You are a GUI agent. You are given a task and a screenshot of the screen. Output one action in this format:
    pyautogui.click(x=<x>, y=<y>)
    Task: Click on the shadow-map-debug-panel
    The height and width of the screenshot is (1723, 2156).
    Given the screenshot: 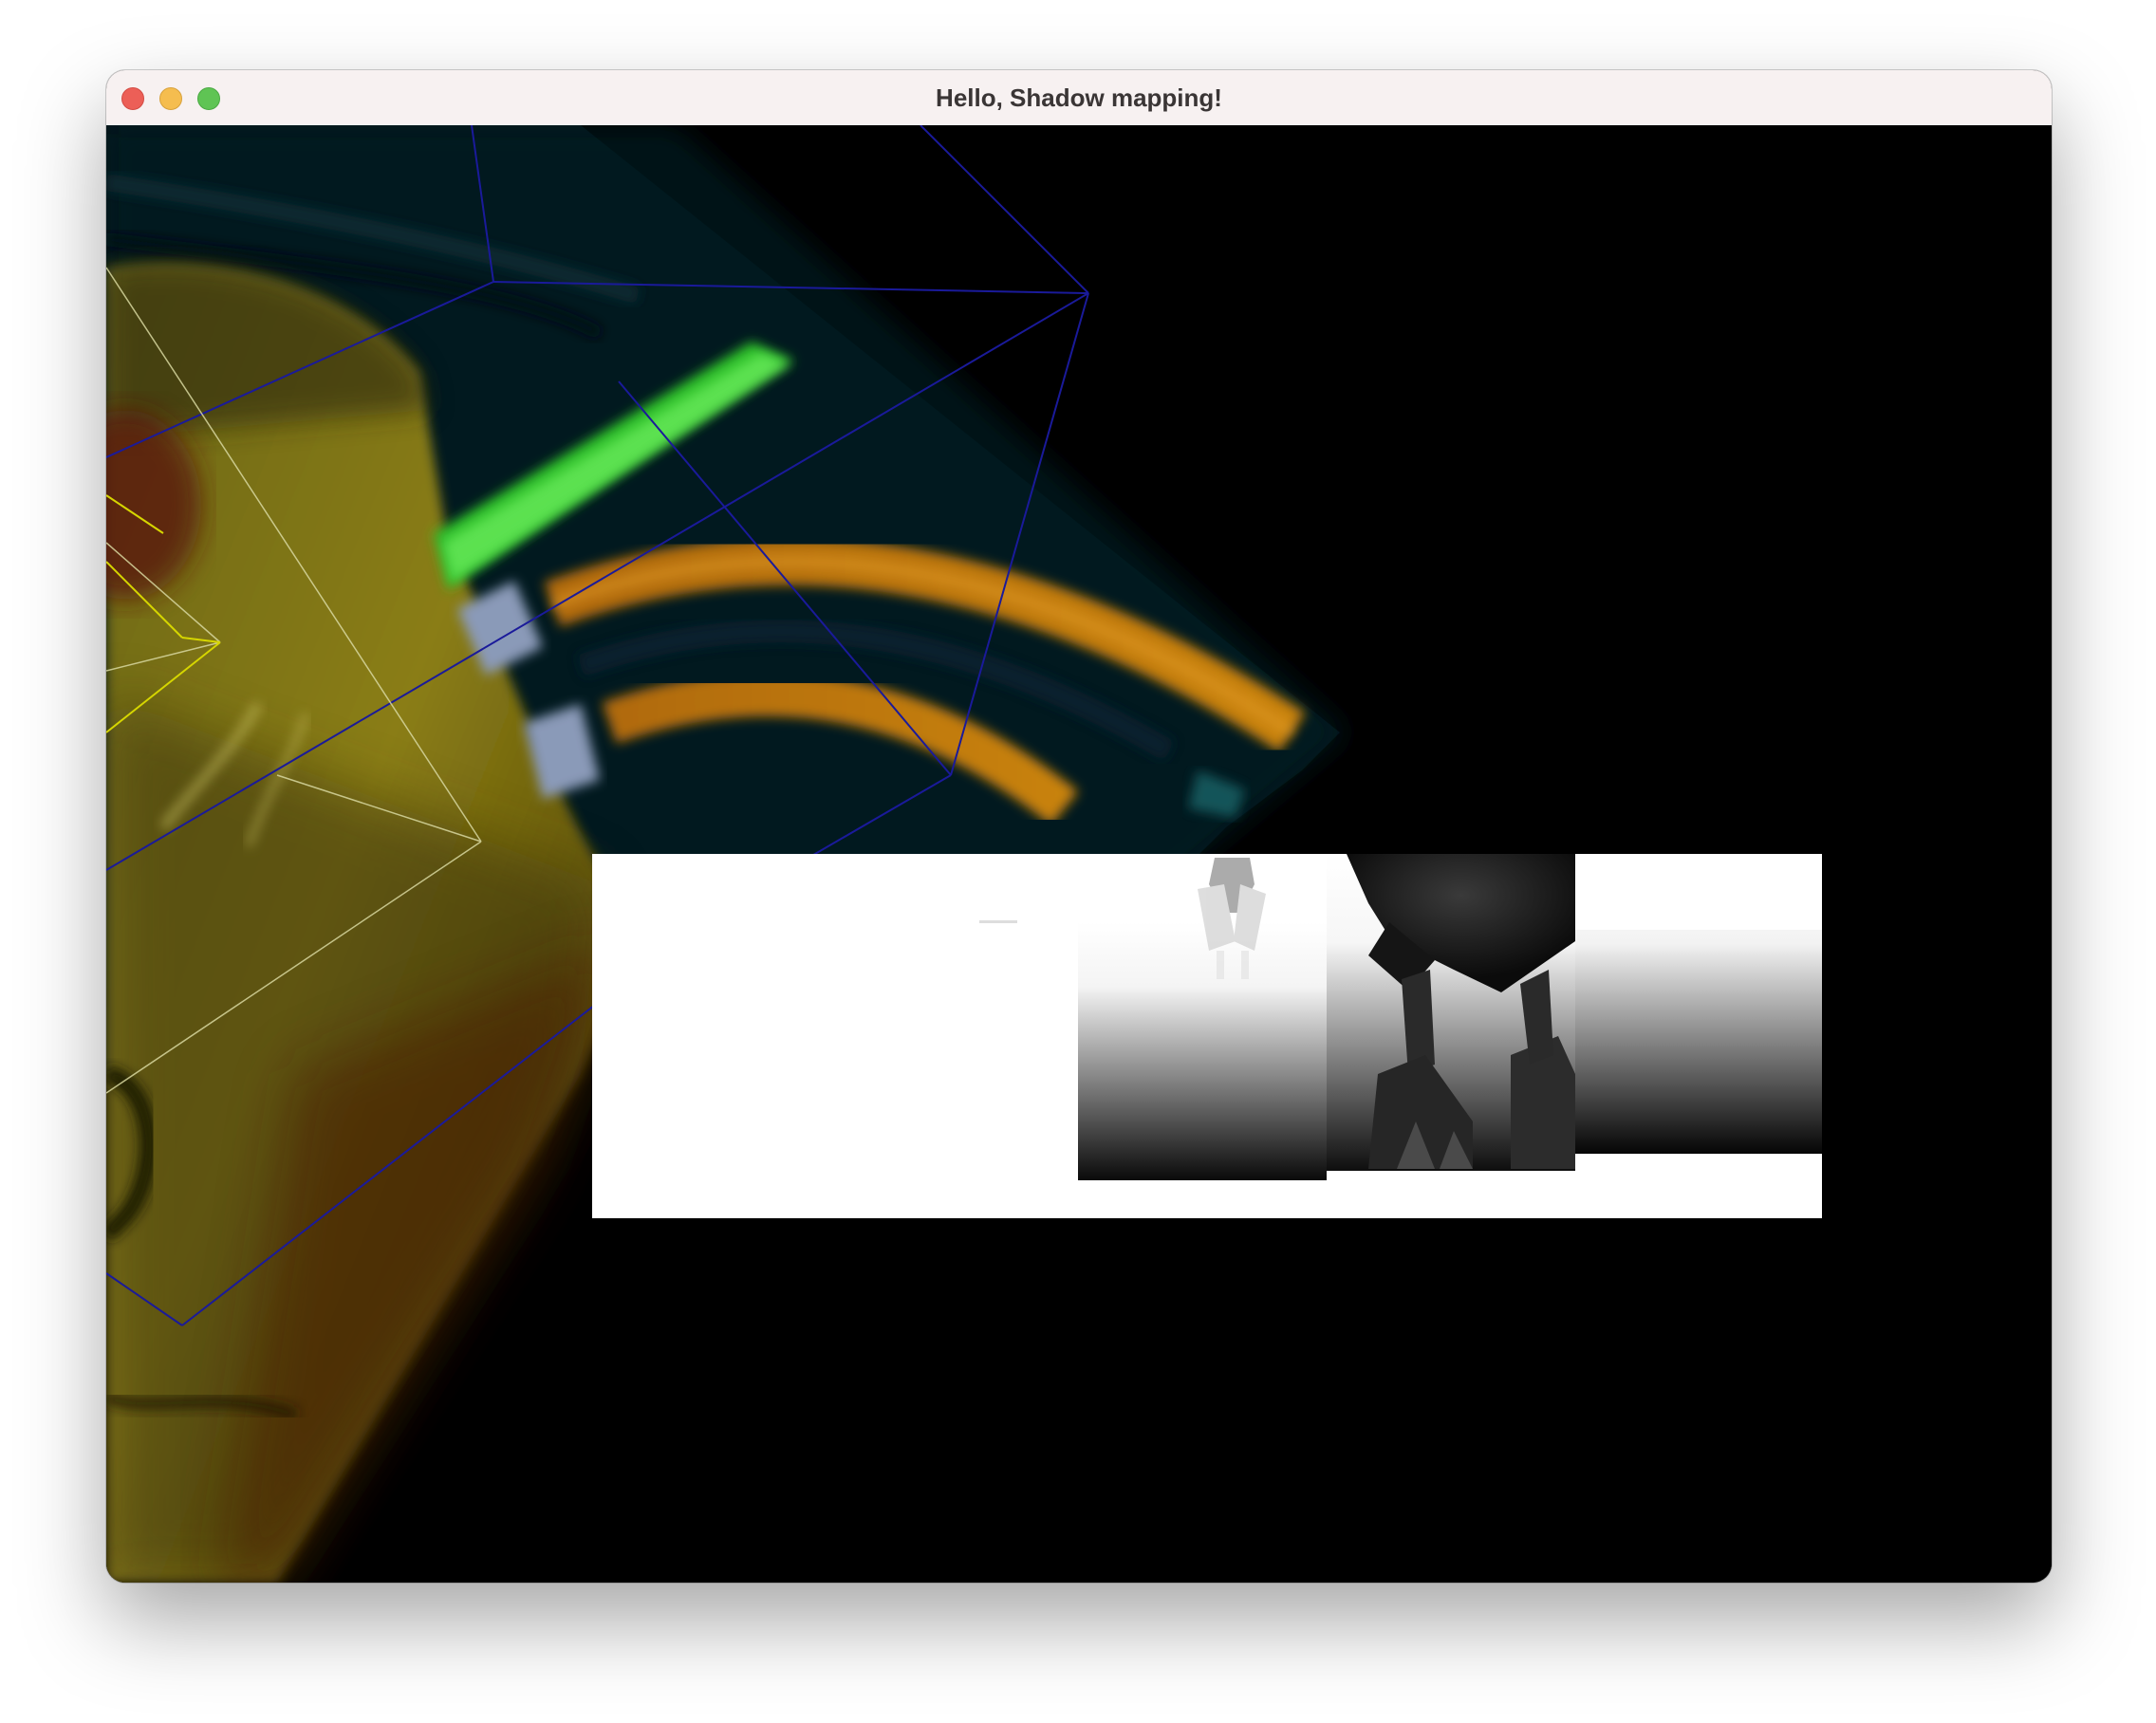 What is the action you would take?
    pyautogui.click(x=1207, y=1036)
    